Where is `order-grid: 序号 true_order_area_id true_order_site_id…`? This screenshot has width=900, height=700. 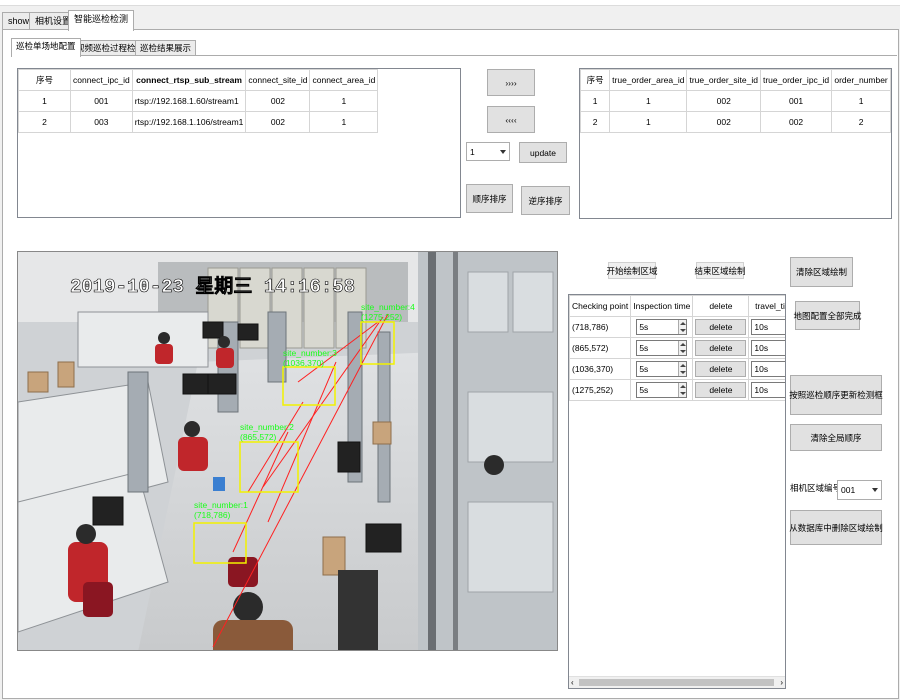 order-grid: 序号 true_order_area_id true_order_site_id… is located at coordinates (735, 143).